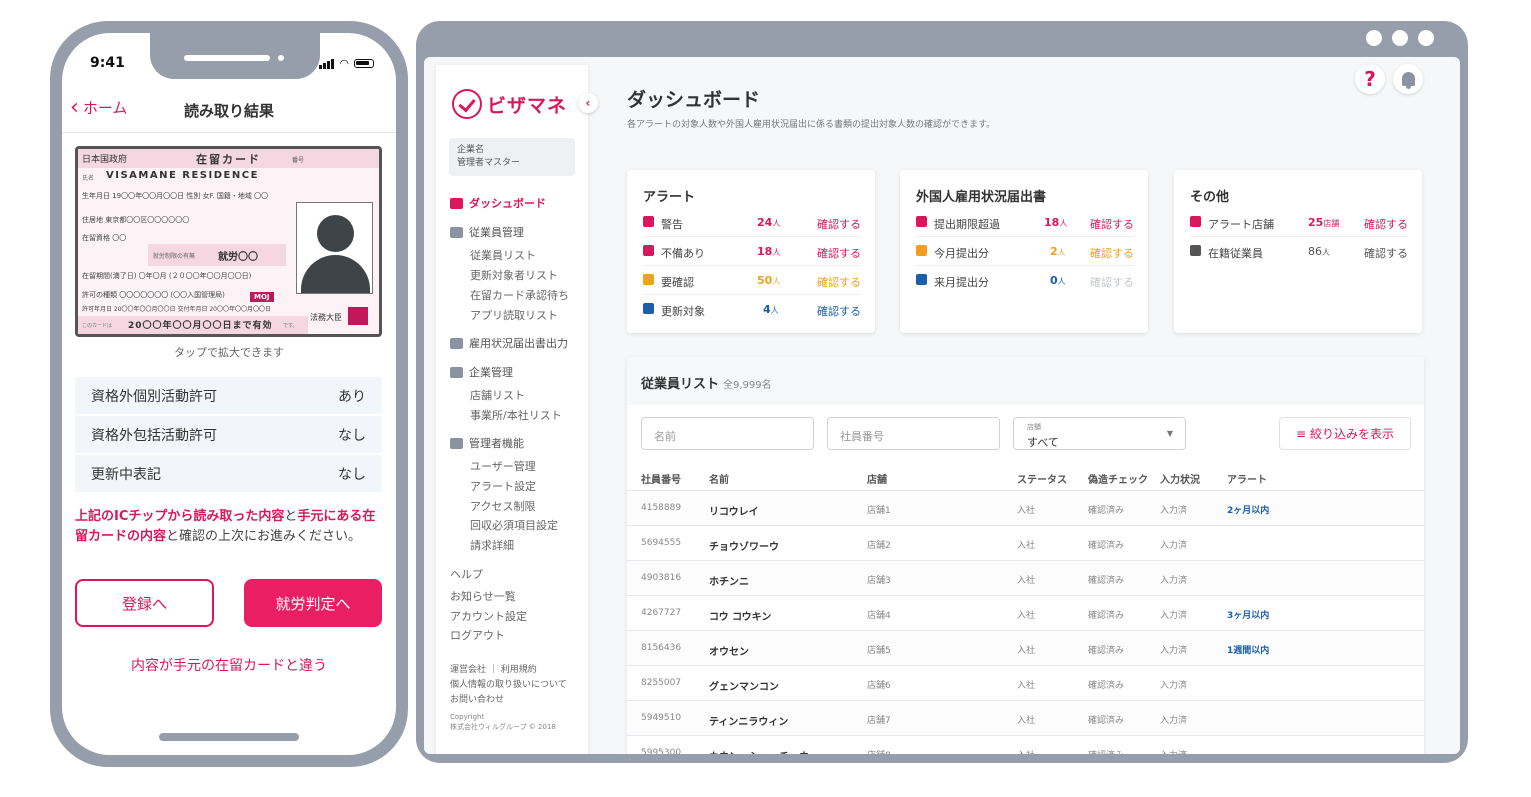  I want to click on phone-nav-bar: ‹ ホーム 読み取り結果, so click(229, 111).